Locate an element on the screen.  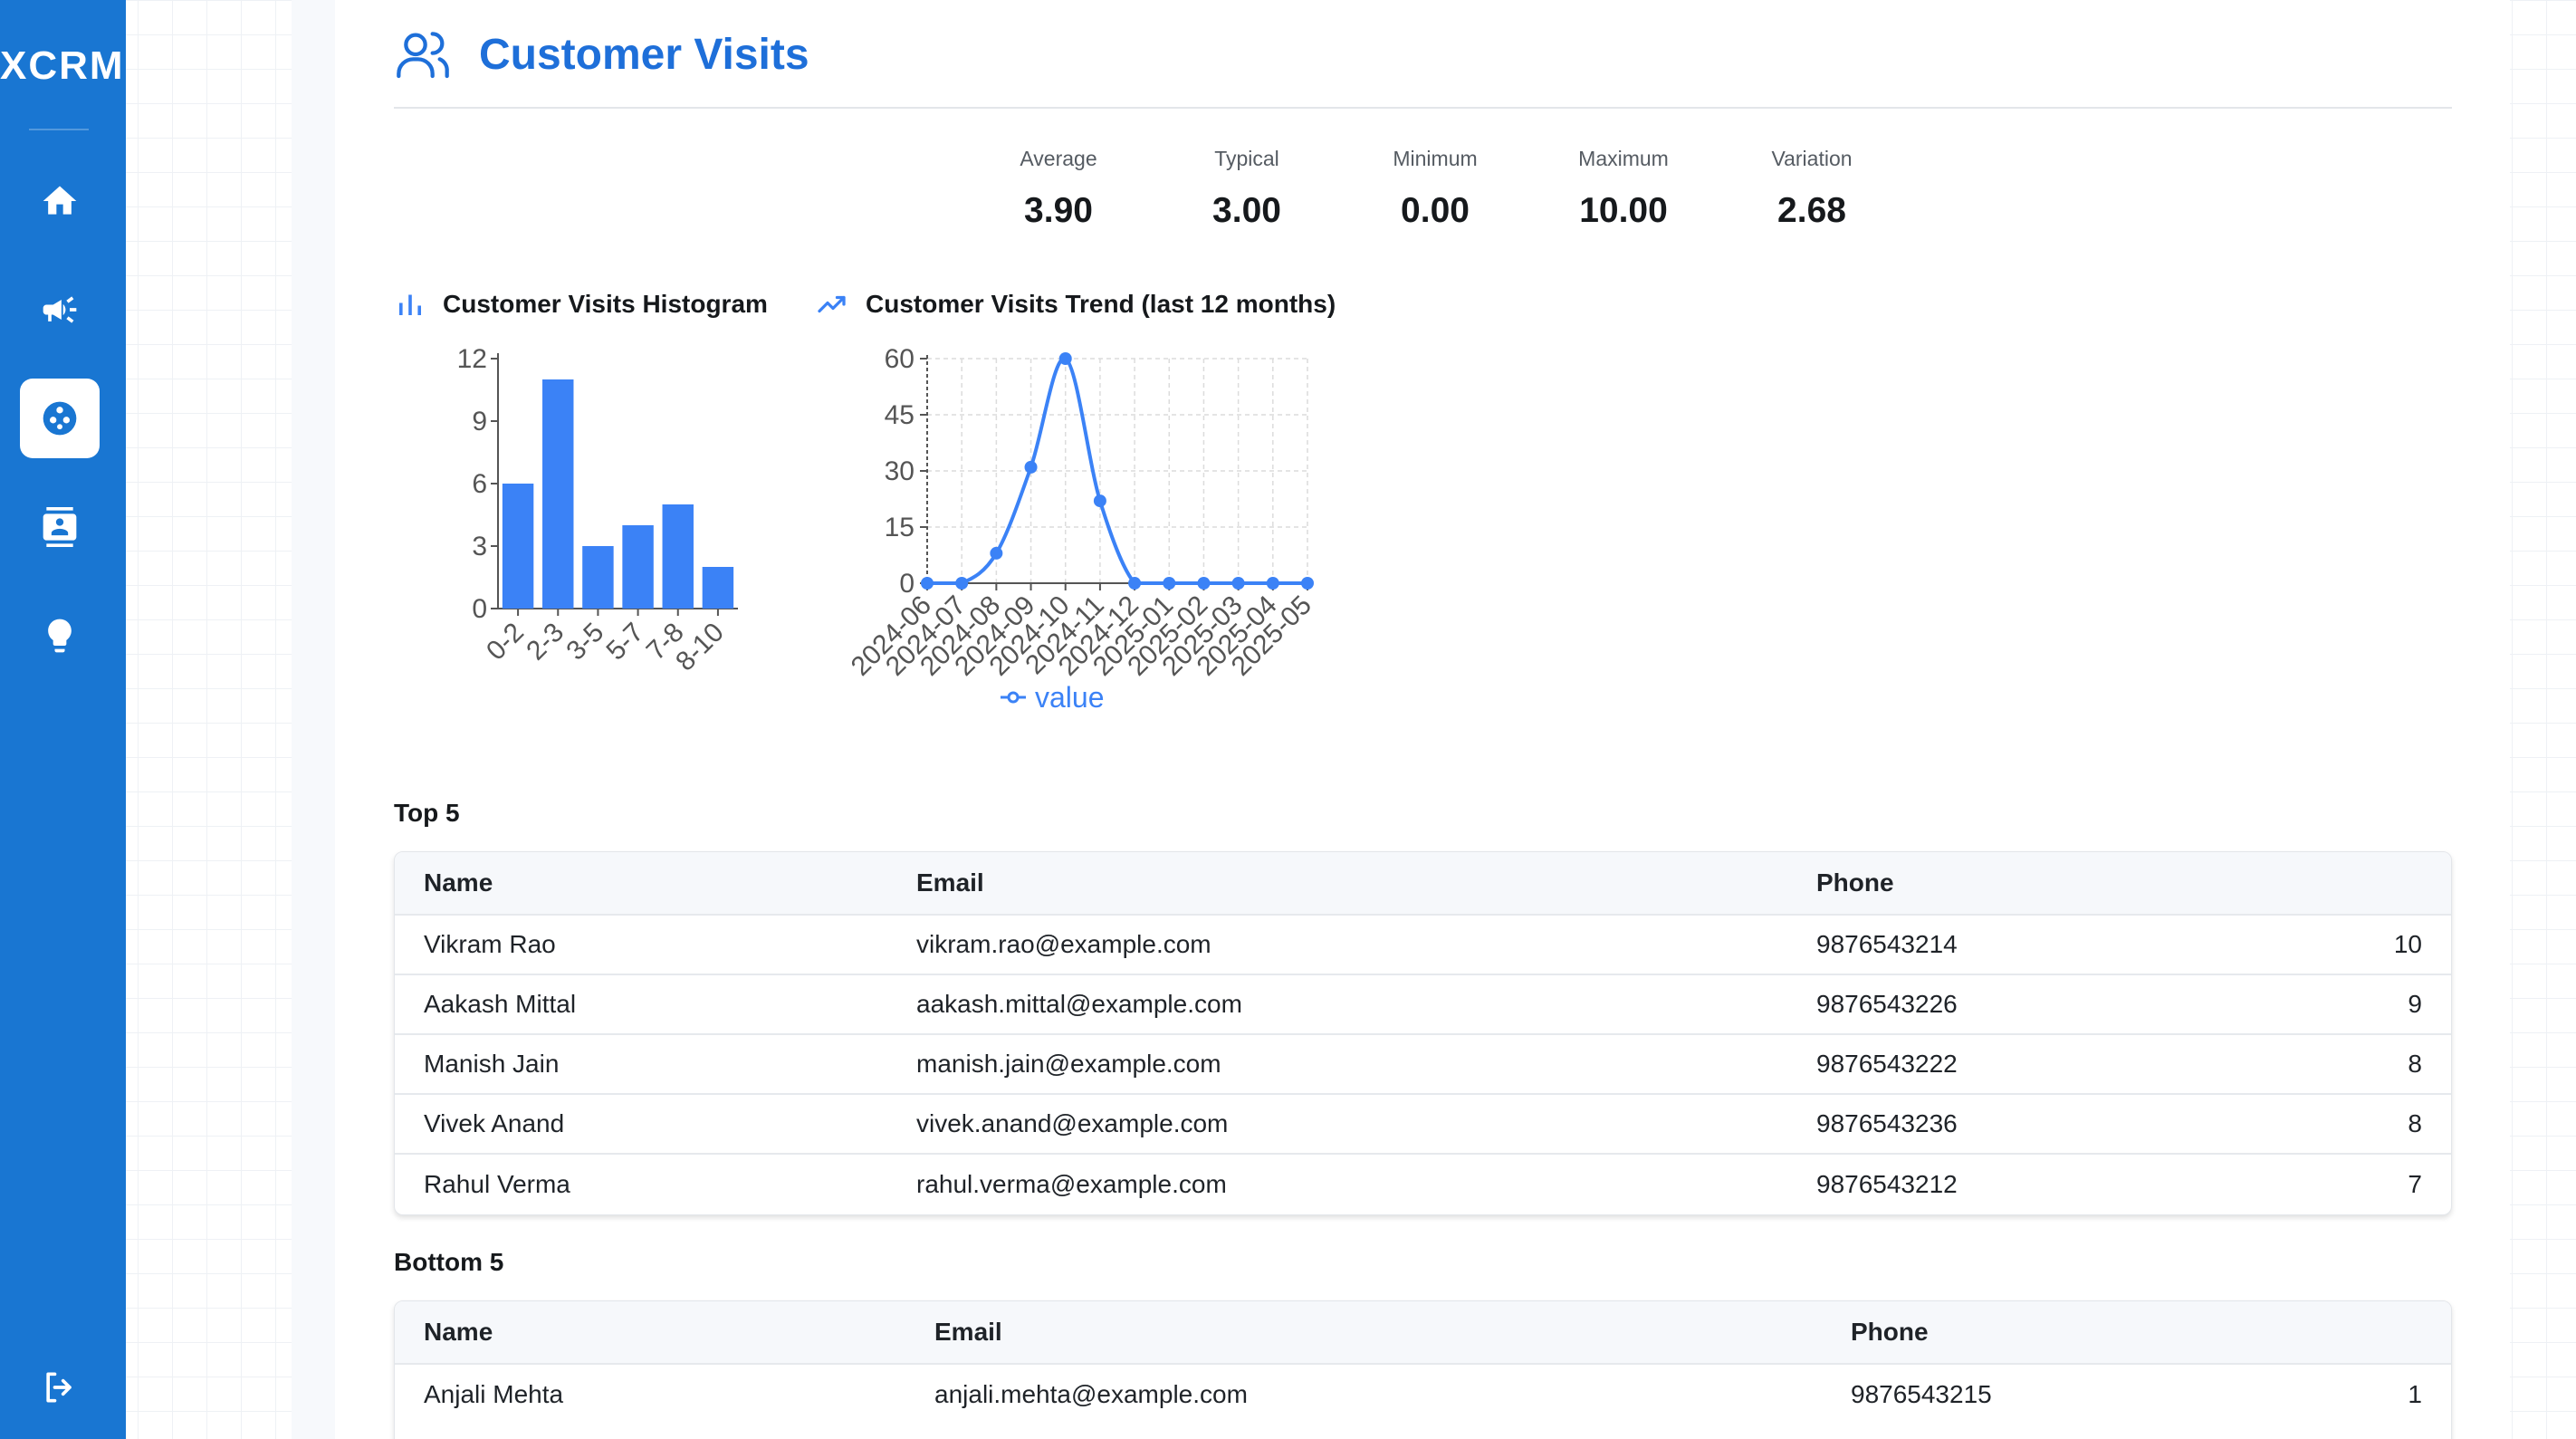
stat-label: Minimum is located at coordinates (1435, 158).